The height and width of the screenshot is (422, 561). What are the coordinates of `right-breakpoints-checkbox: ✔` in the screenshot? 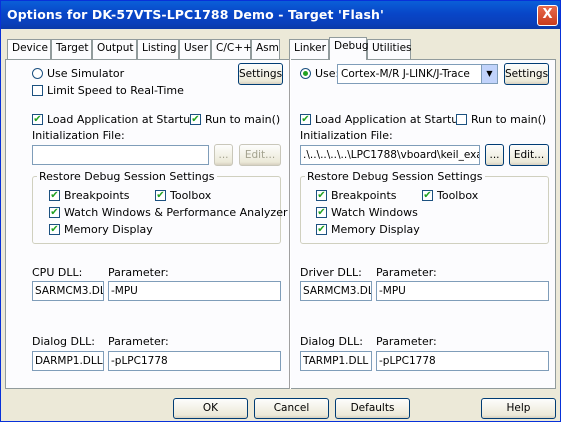 It's located at (321, 195).